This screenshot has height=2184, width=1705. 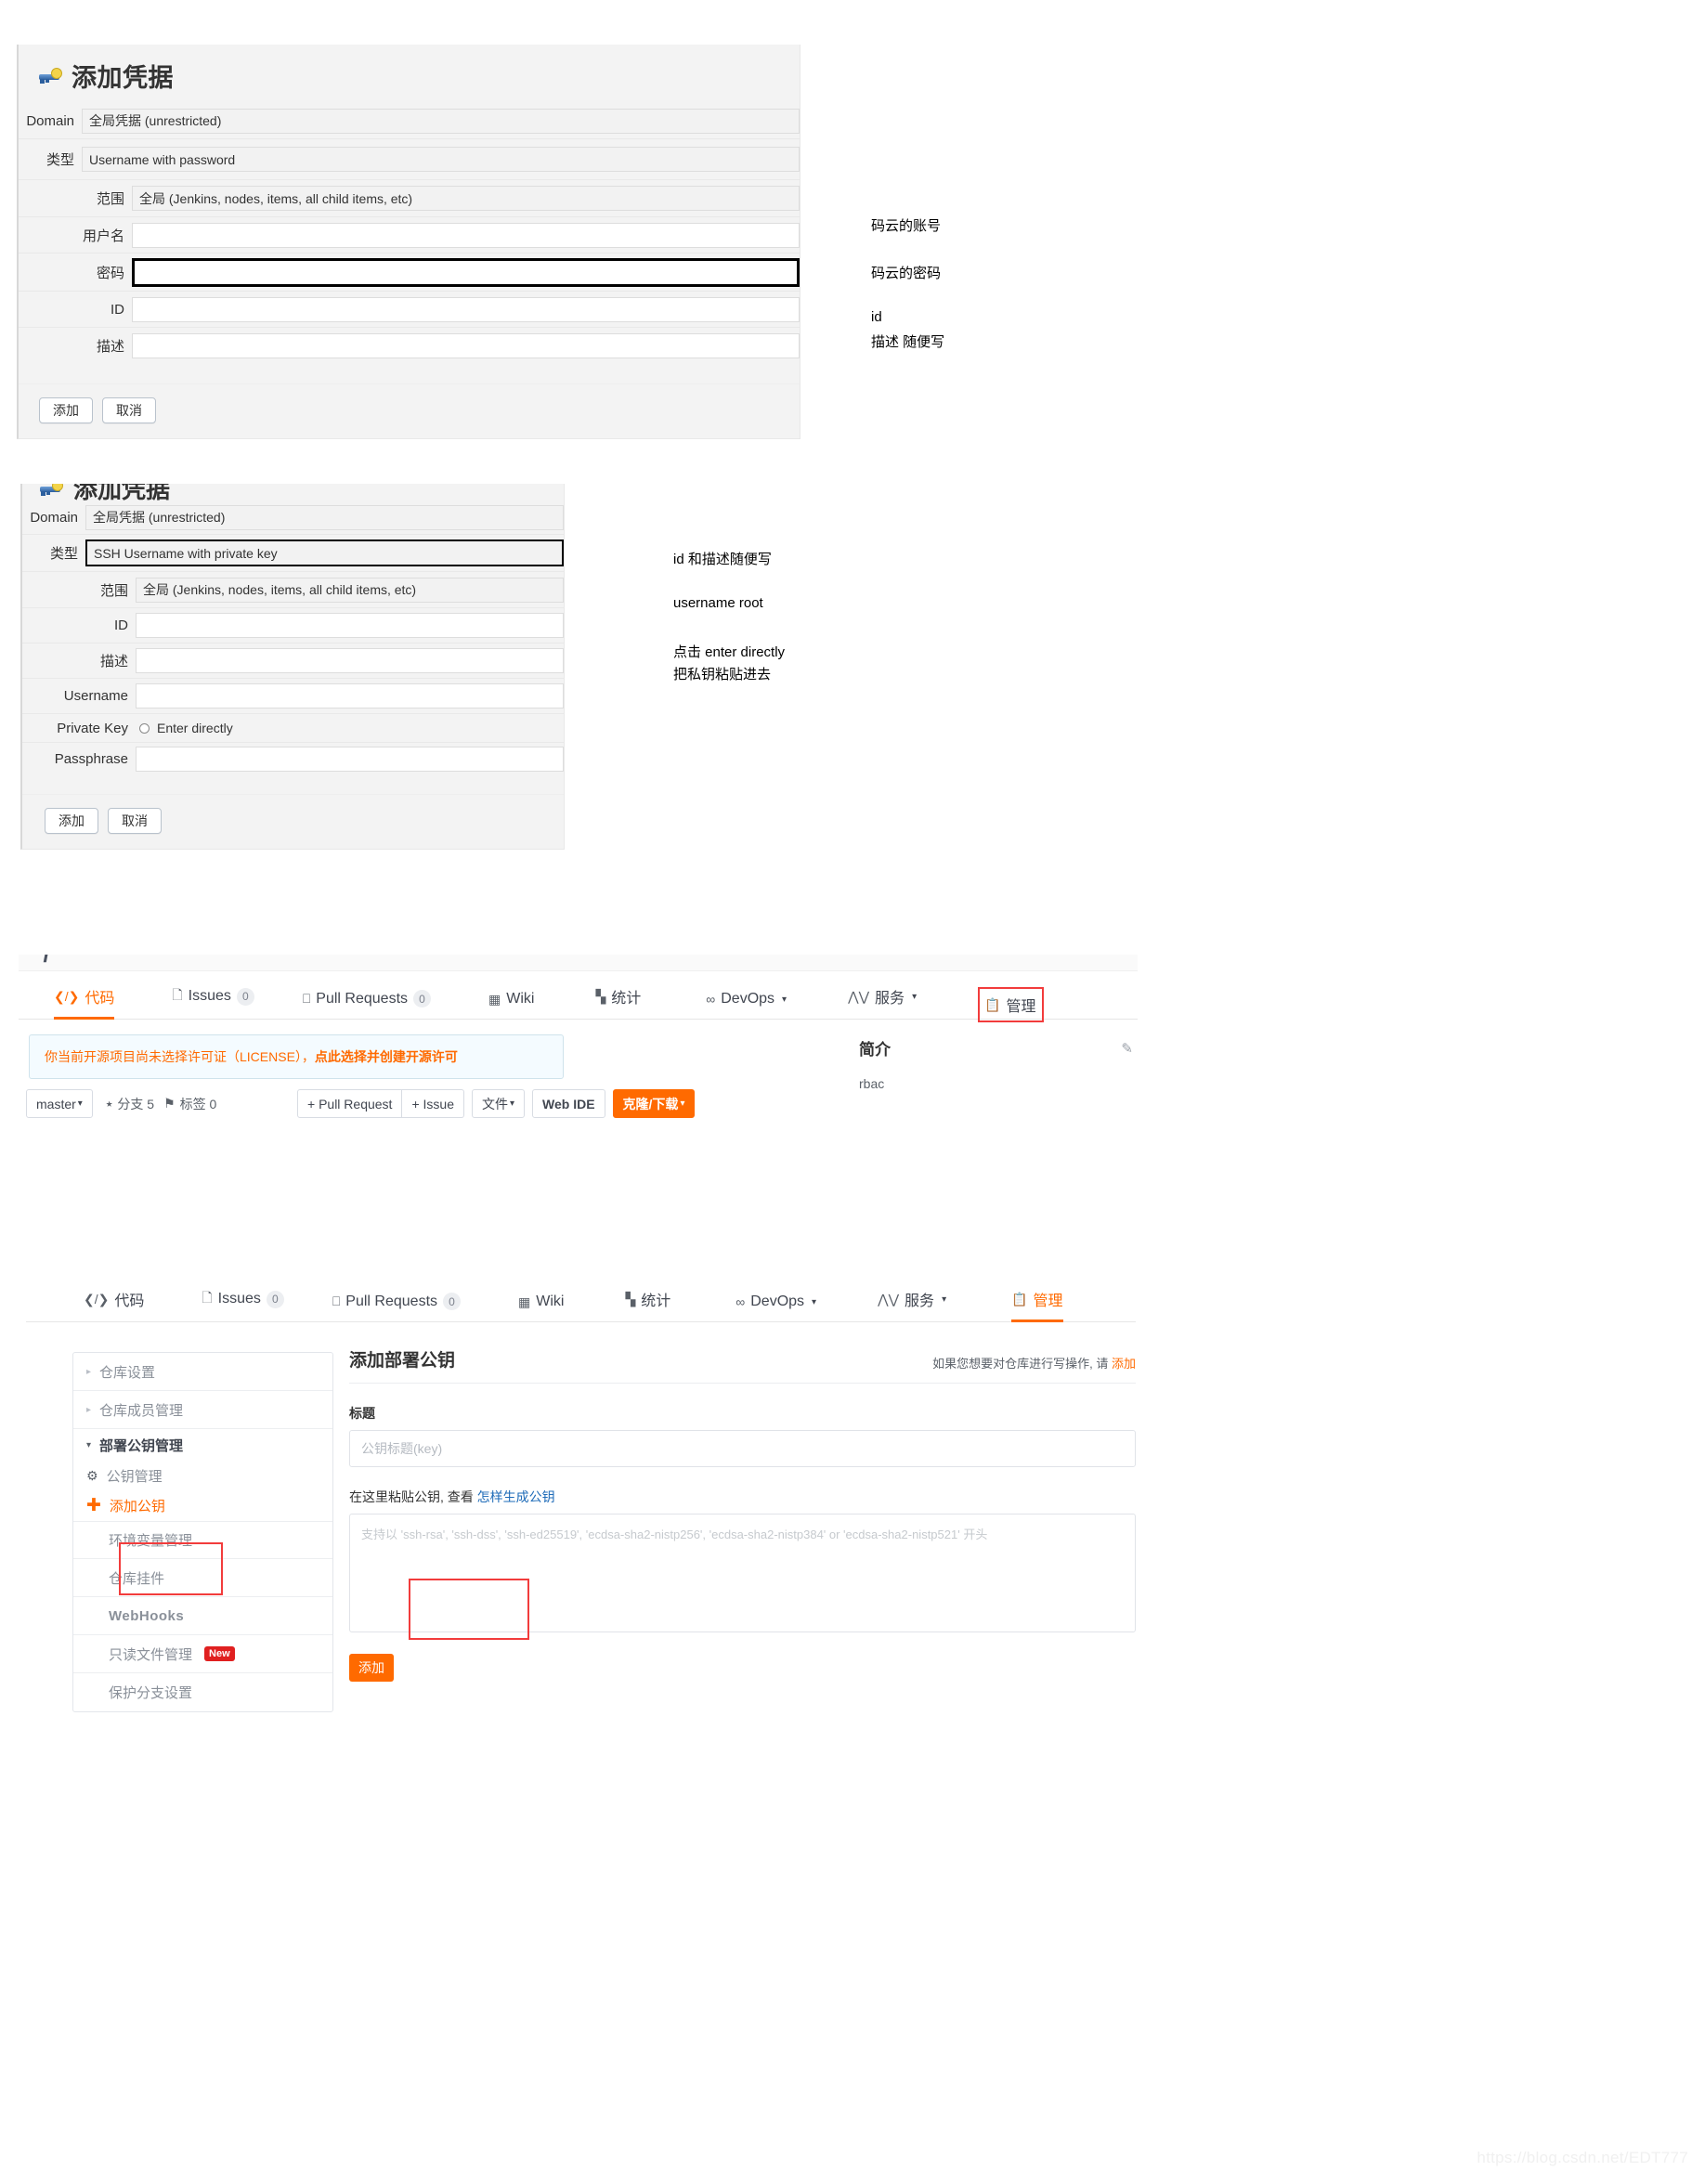 I want to click on password-input, so click(x=466, y=272).